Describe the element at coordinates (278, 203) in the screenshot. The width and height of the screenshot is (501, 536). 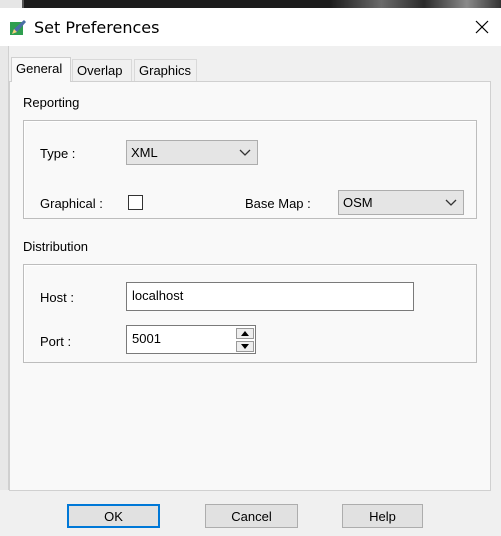
I see `basemap-label: Base Map :` at that location.